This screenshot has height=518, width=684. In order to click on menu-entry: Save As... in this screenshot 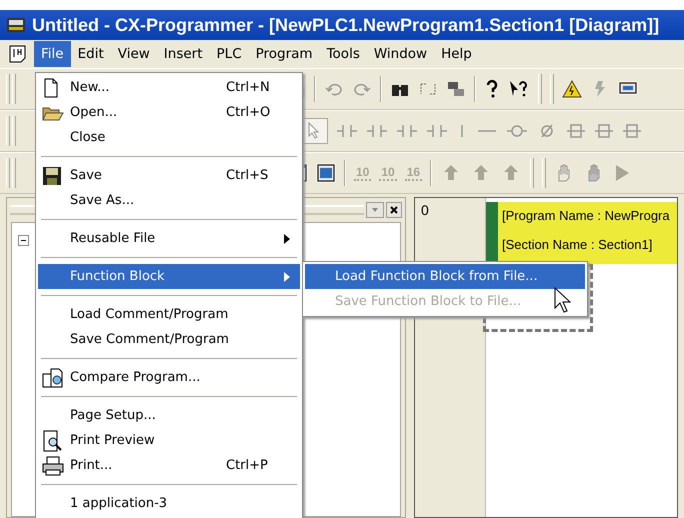, I will do `click(169, 200)`.